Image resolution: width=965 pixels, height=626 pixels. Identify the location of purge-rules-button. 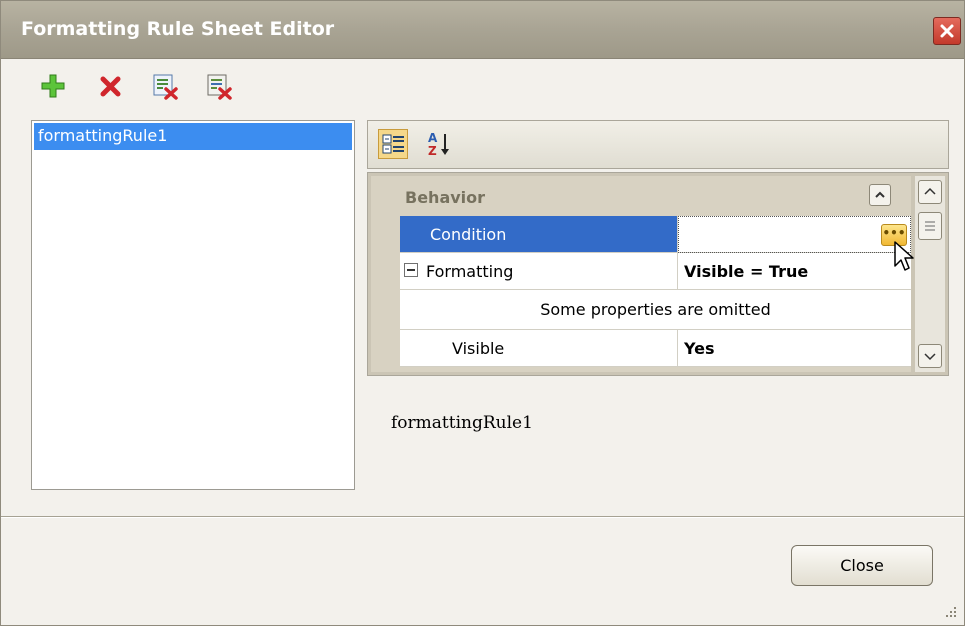
(219, 86).